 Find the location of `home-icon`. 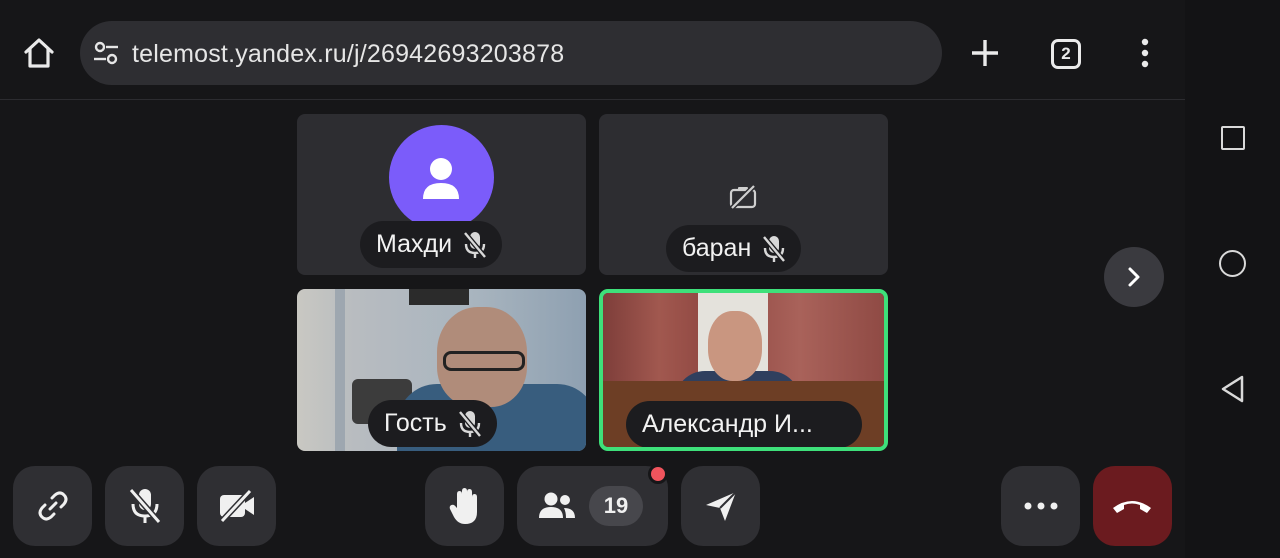

home-icon is located at coordinates (39, 53).